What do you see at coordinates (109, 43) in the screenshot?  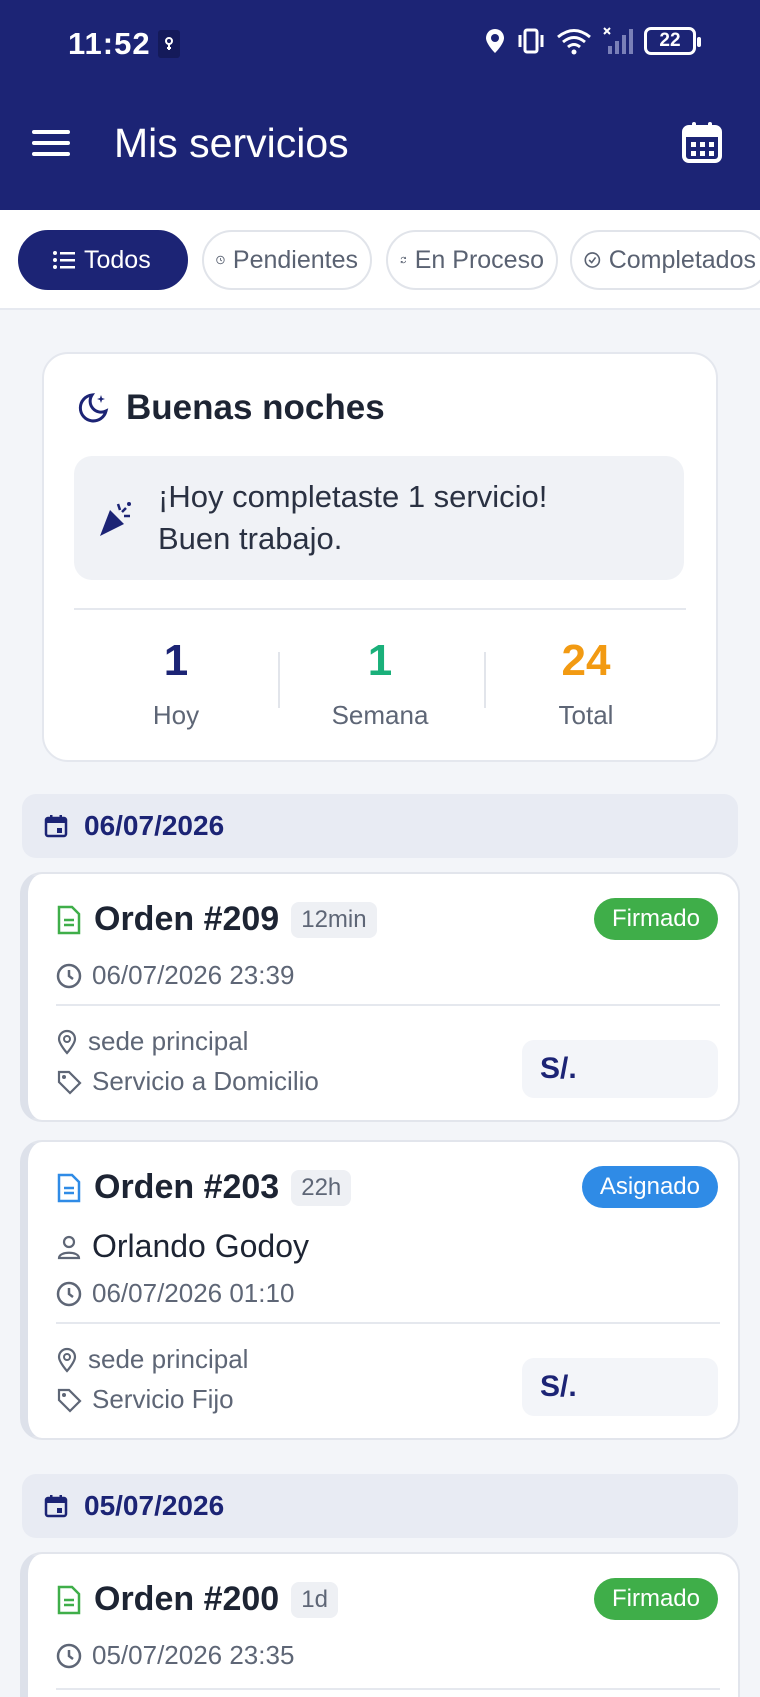 I see `status-time: 11:52` at bounding box center [109, 43].